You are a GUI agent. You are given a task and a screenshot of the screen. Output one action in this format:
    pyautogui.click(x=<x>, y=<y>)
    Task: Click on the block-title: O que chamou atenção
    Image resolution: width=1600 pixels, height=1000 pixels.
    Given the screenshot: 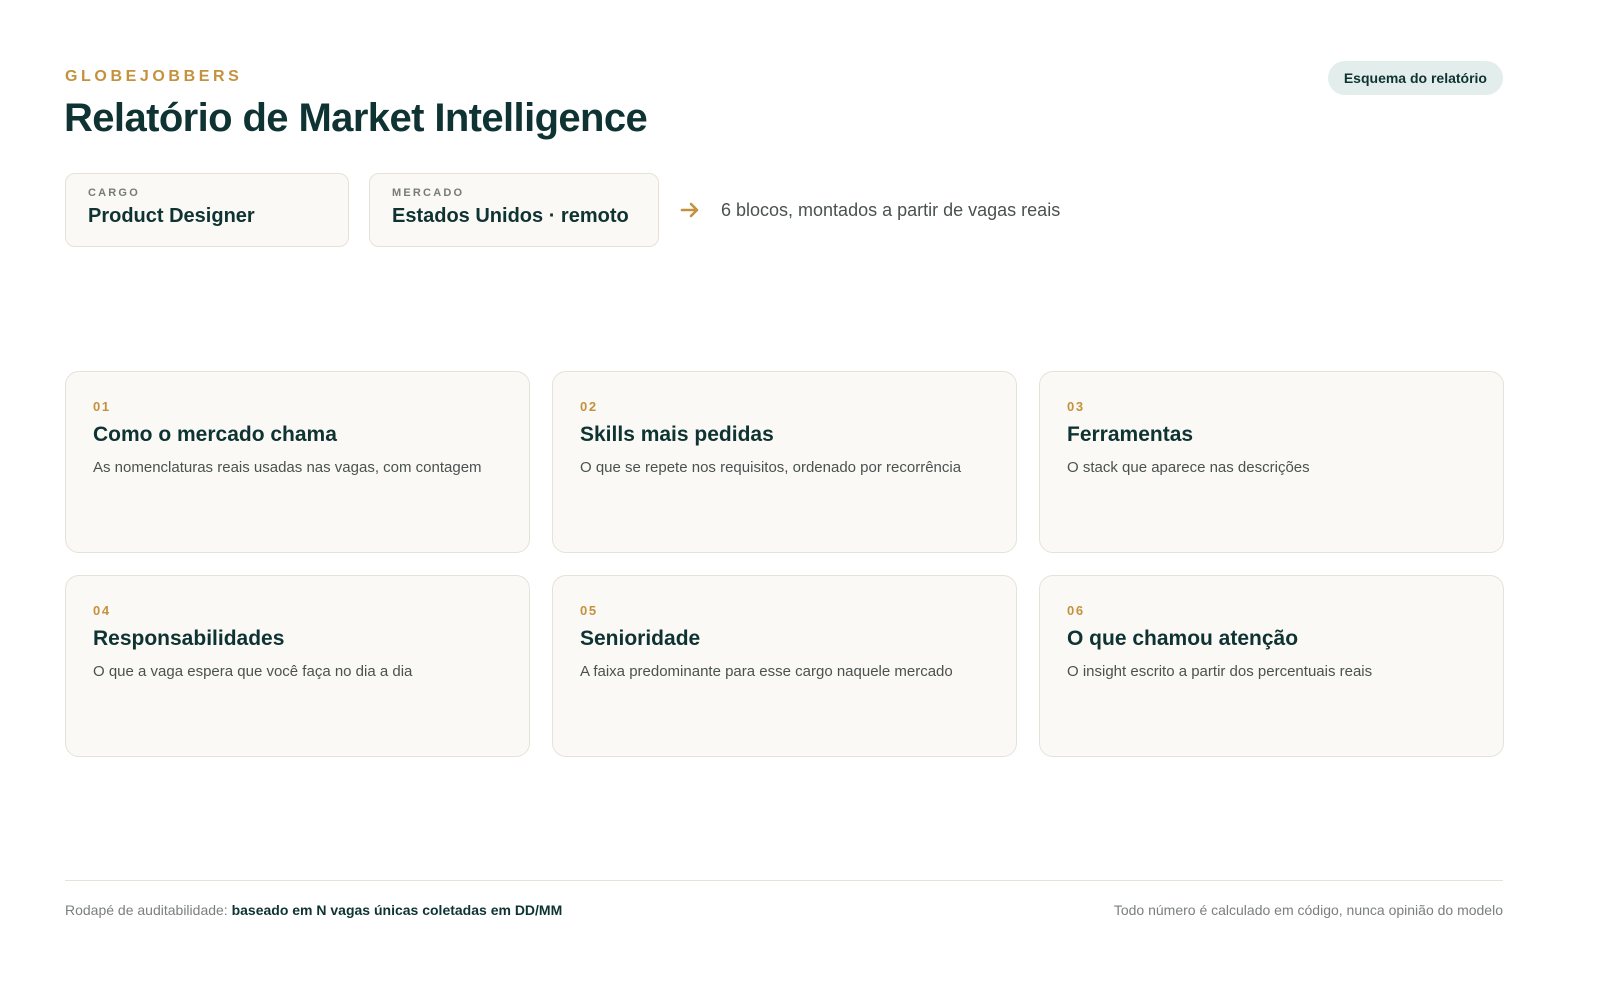 What is the action you would take?
    pyautogui.click(x=1183, y=638)
    